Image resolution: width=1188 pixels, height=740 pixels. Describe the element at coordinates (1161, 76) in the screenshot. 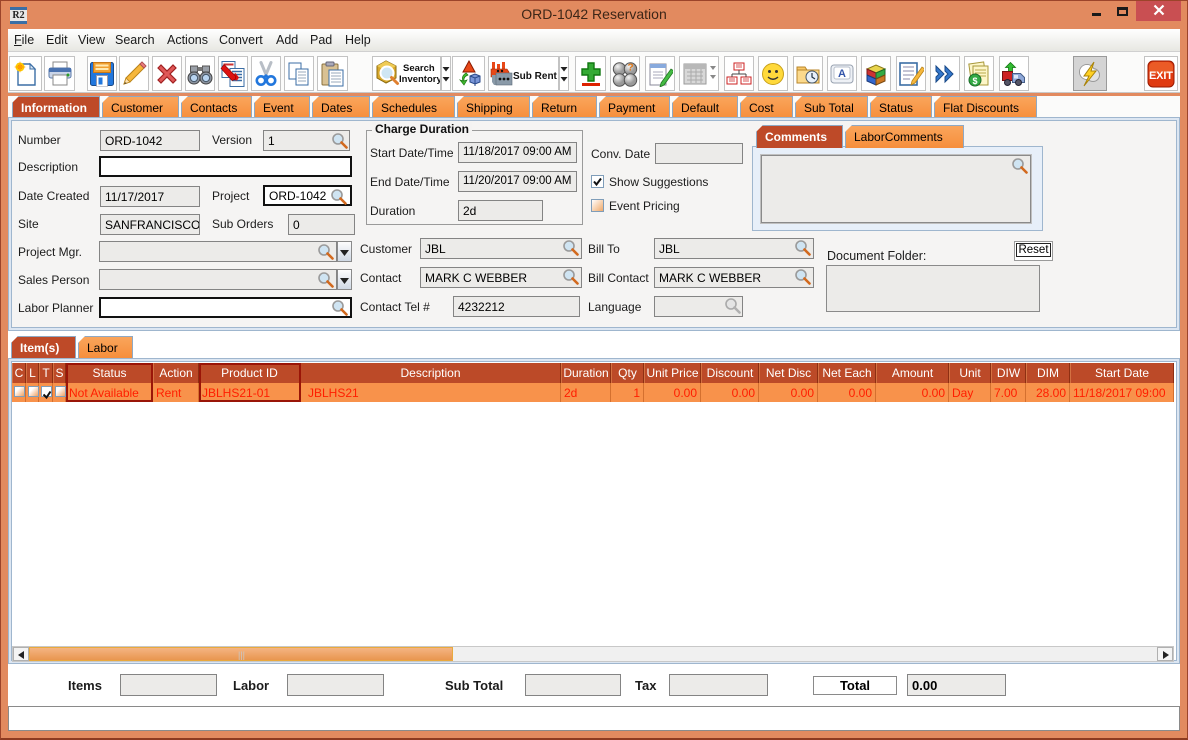

I see `svg-text: EXIT` at that location.